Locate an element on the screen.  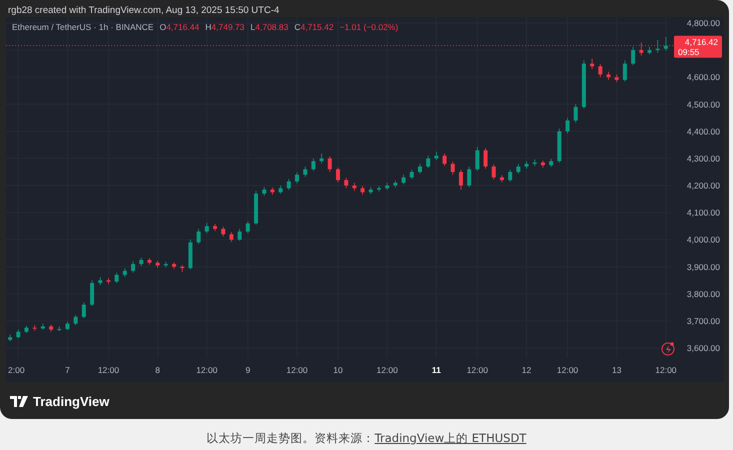
time-axis-label: 8 is located at coordinates (157, 370).